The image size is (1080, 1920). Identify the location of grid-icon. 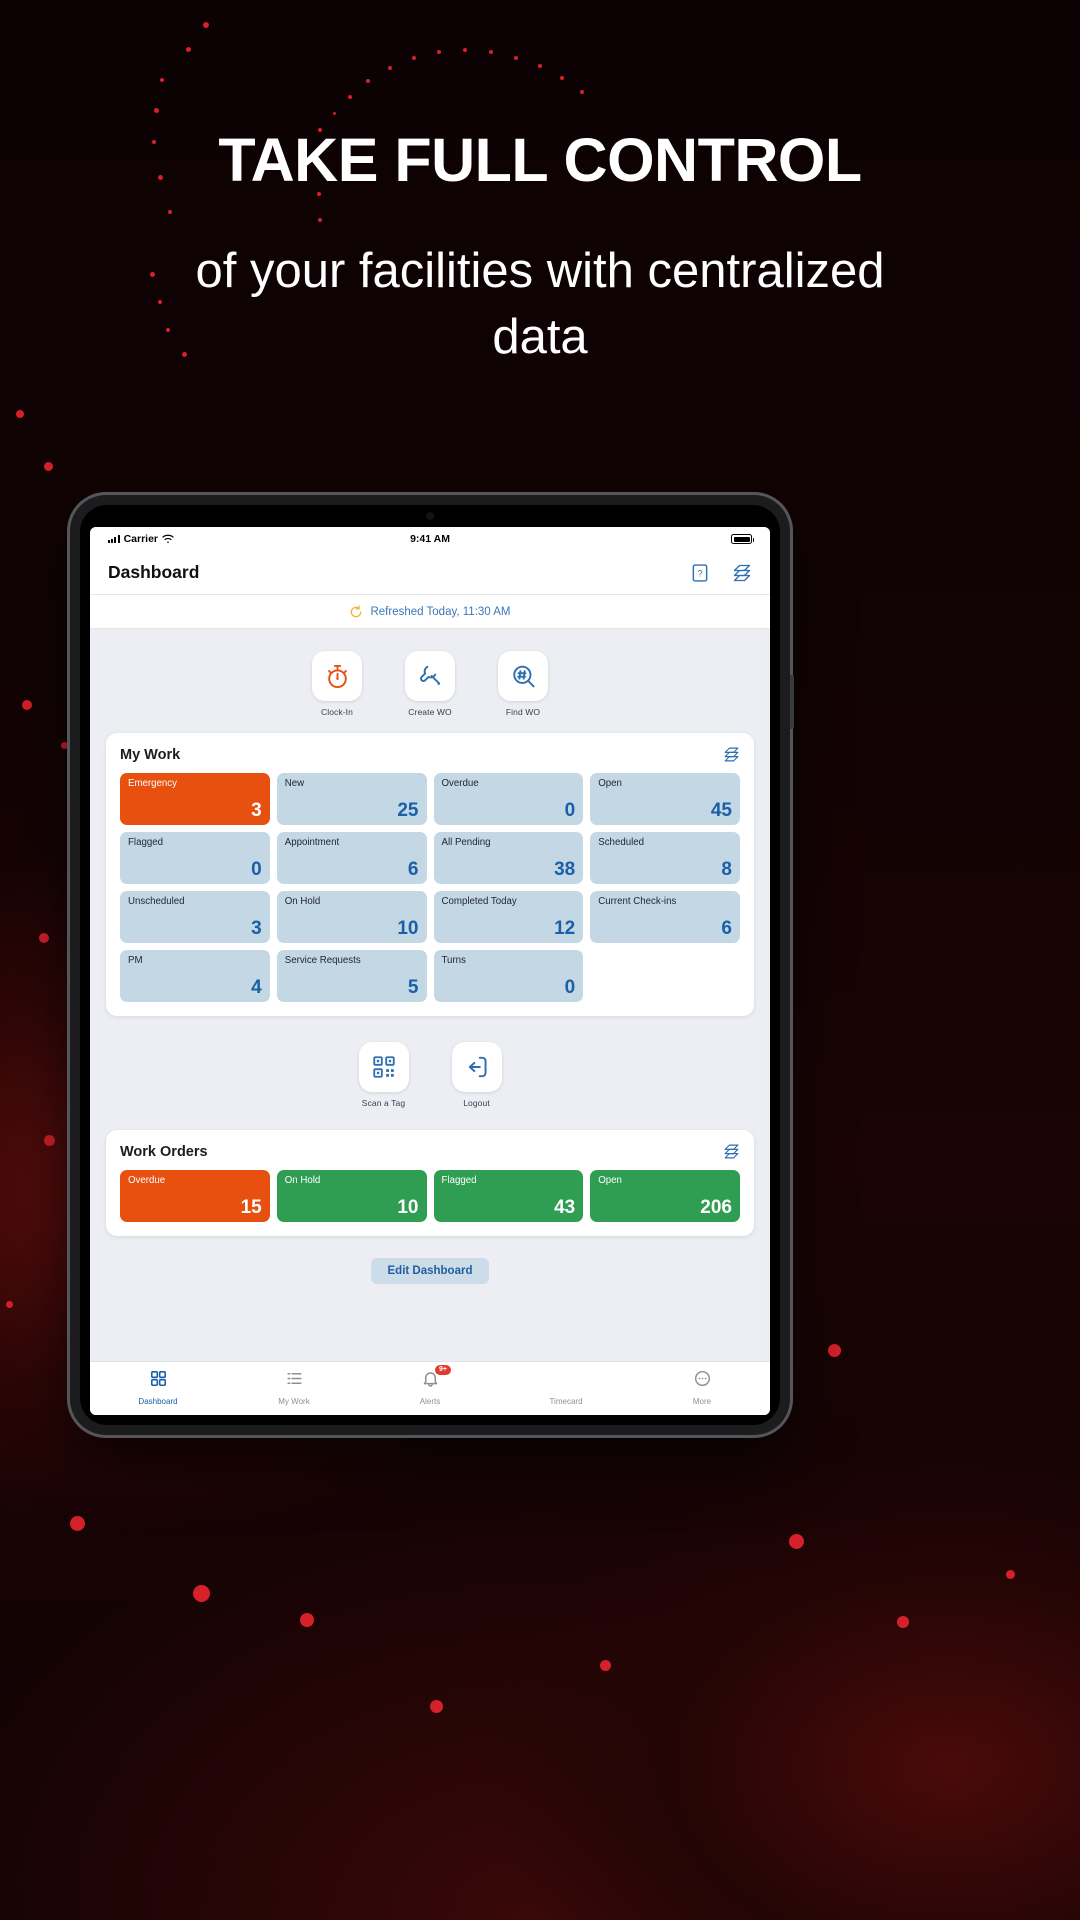
(158, 1378).